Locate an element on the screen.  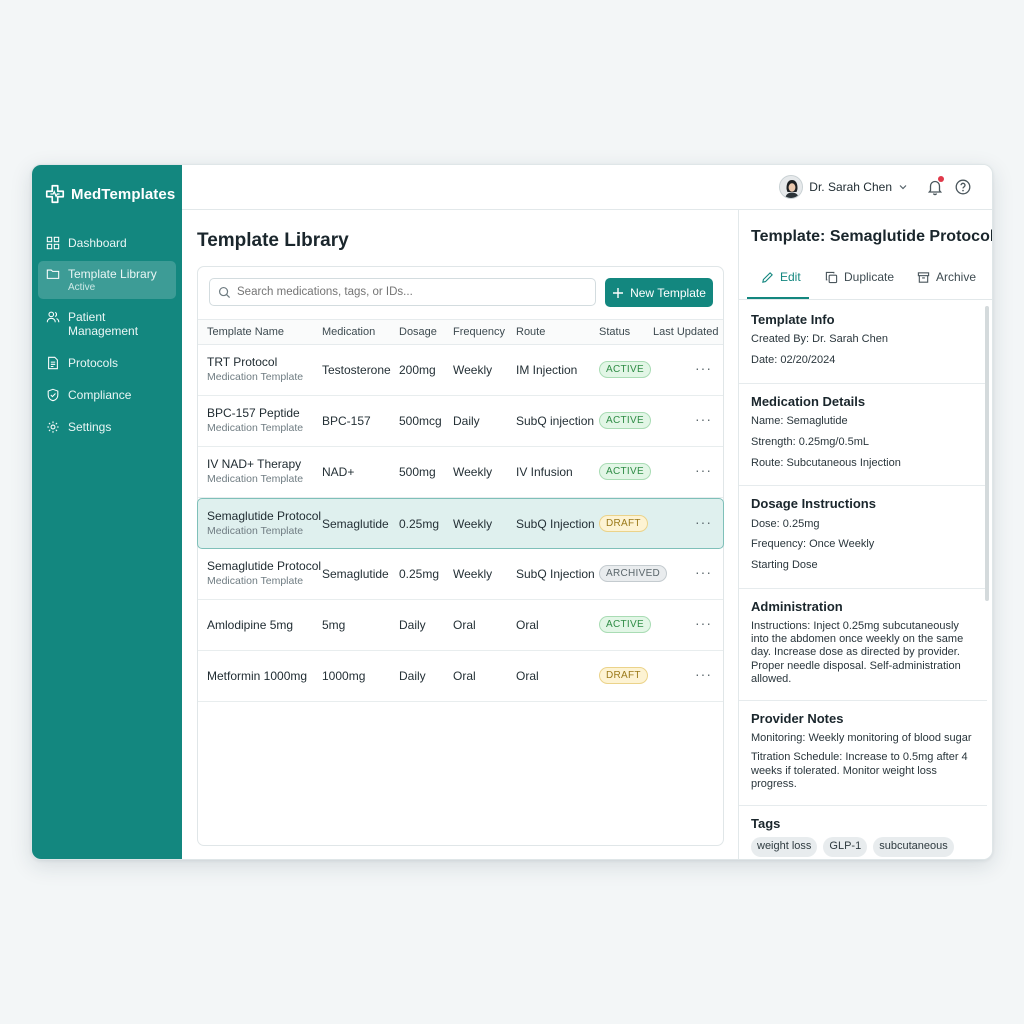
sidebar-item-label: Template Library is located at coordinates (112, 274).